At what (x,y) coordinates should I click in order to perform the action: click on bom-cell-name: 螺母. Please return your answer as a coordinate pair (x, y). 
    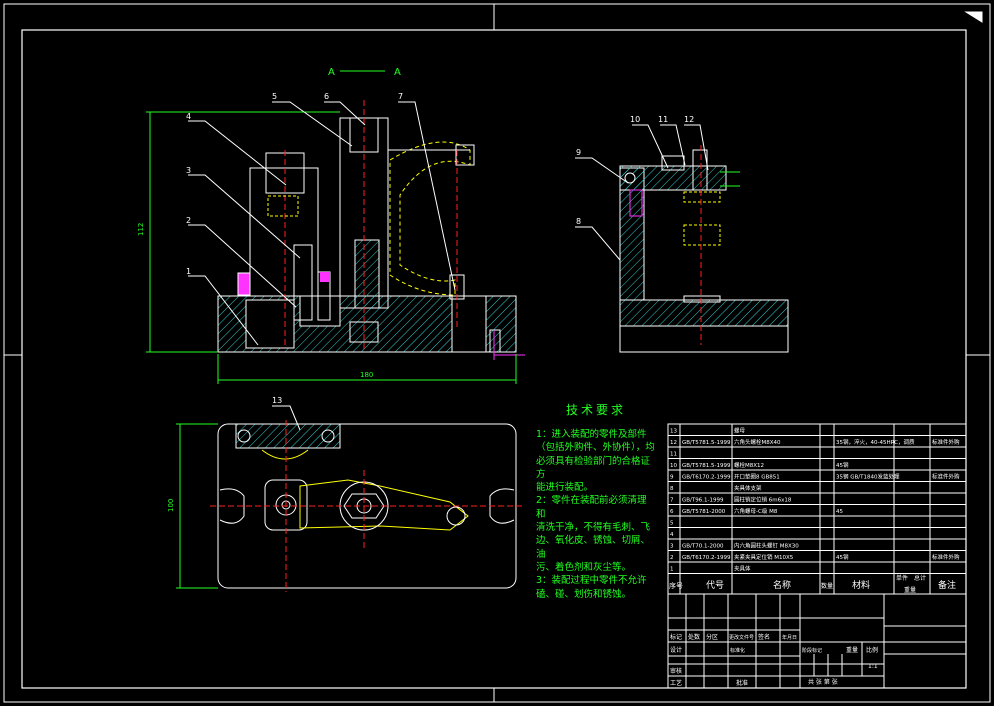
    Looking at the image, I should click on (740, 431).